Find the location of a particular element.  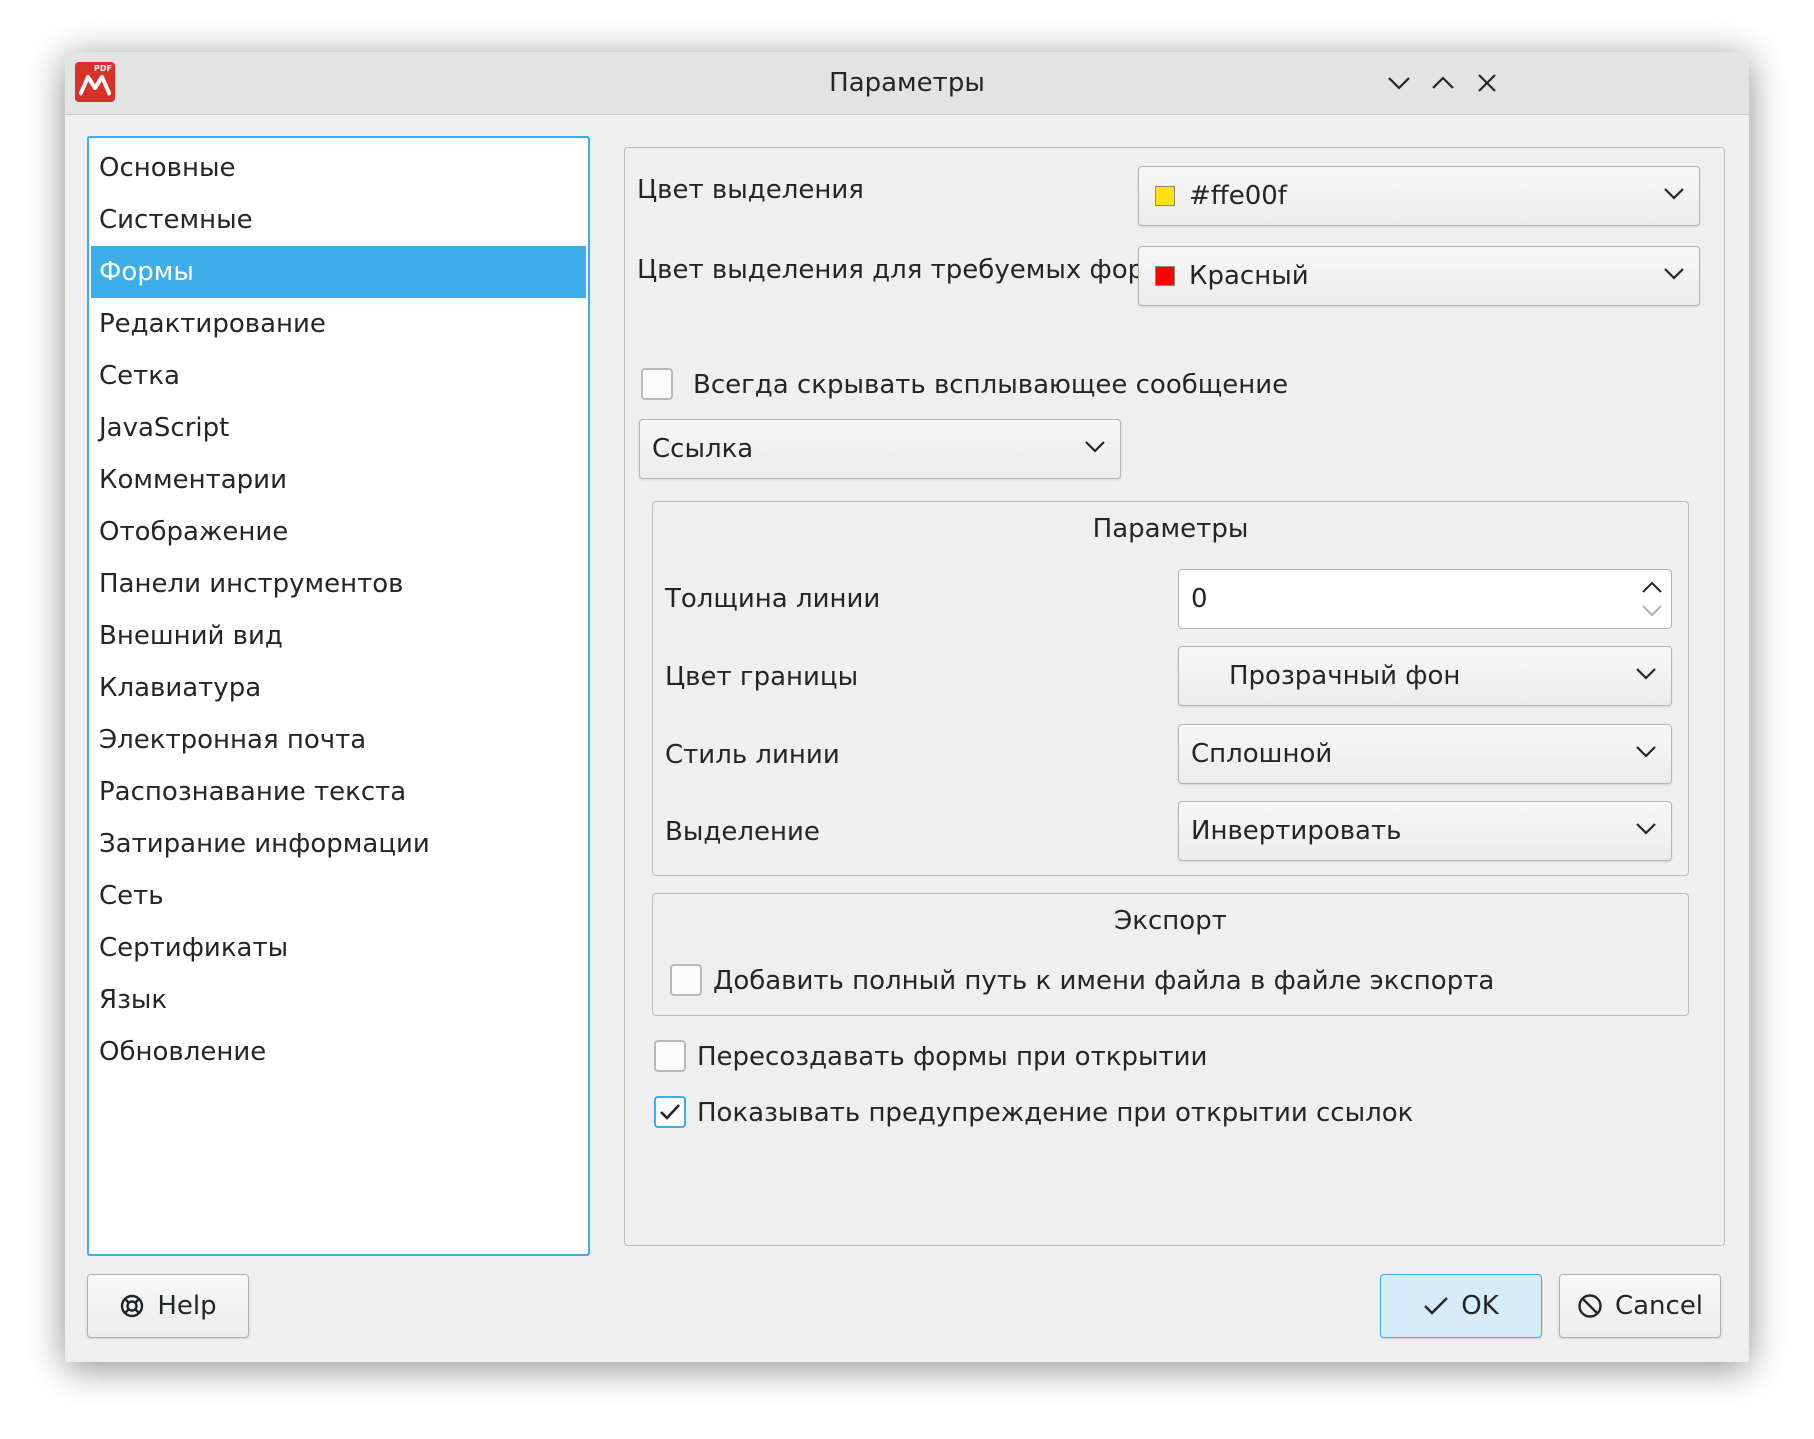

warn-links-checkbox is located at coordinates (670, 1112).